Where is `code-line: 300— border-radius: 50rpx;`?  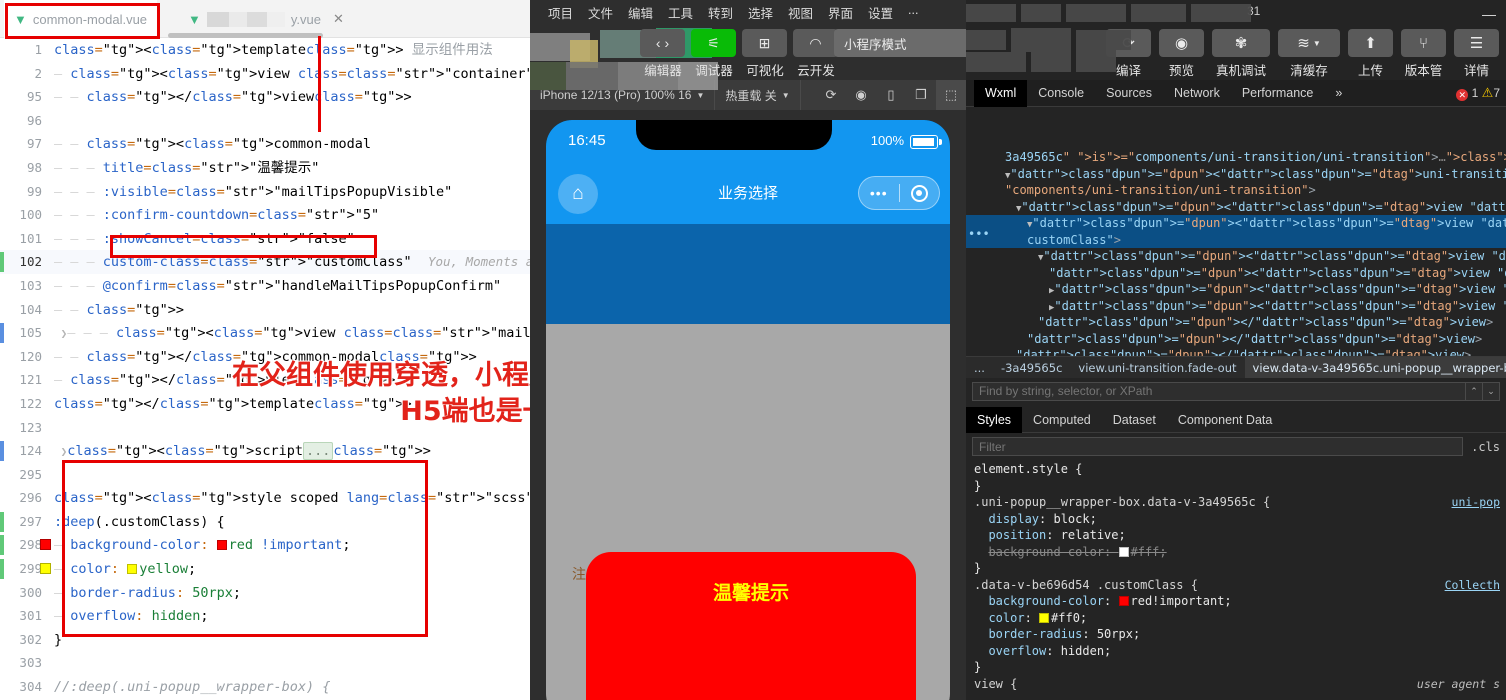 code-line: 300— border-radius: 50rpx; is located at coordinates (265, 593).